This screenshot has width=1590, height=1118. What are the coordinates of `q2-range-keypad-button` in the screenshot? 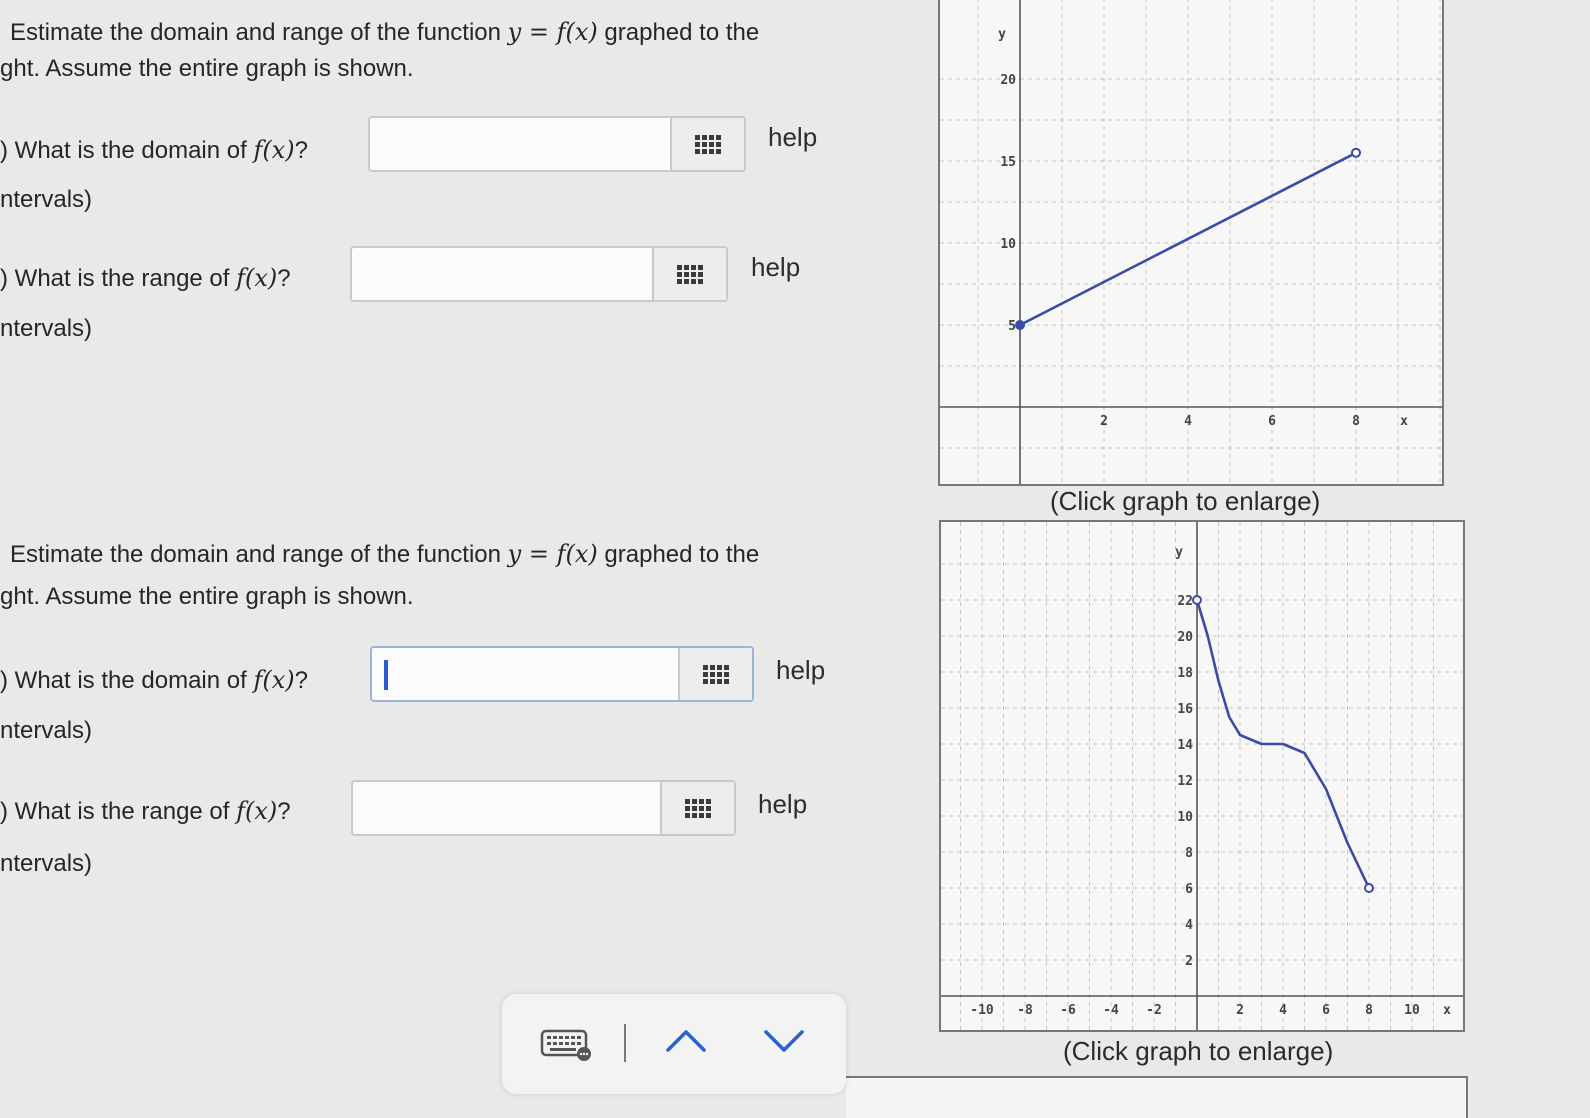 It's located at (697, 808).